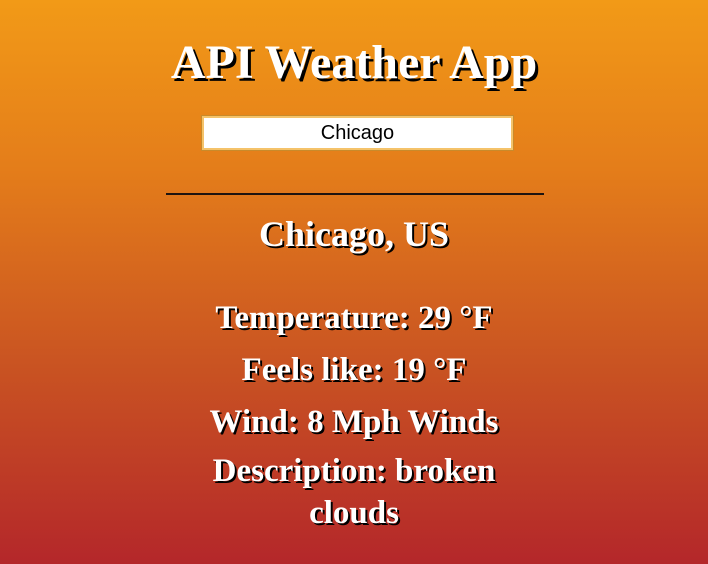 This screenshot has width=708, height=564. I want to click on divider, so click(355, 194).